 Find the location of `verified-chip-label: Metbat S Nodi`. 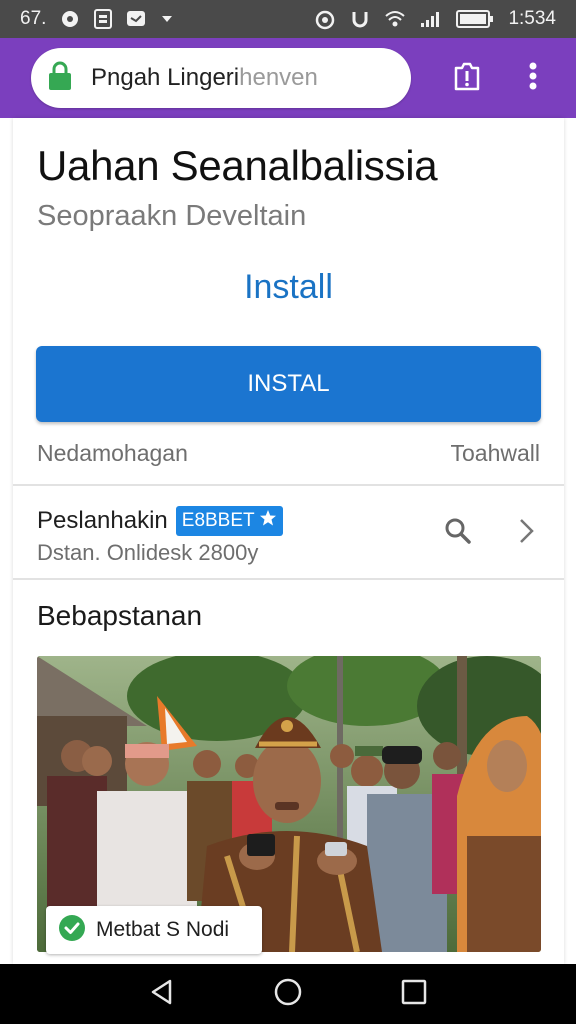

verified-chip-label: Metbat S Nodi is located at coordinates (163, 929).